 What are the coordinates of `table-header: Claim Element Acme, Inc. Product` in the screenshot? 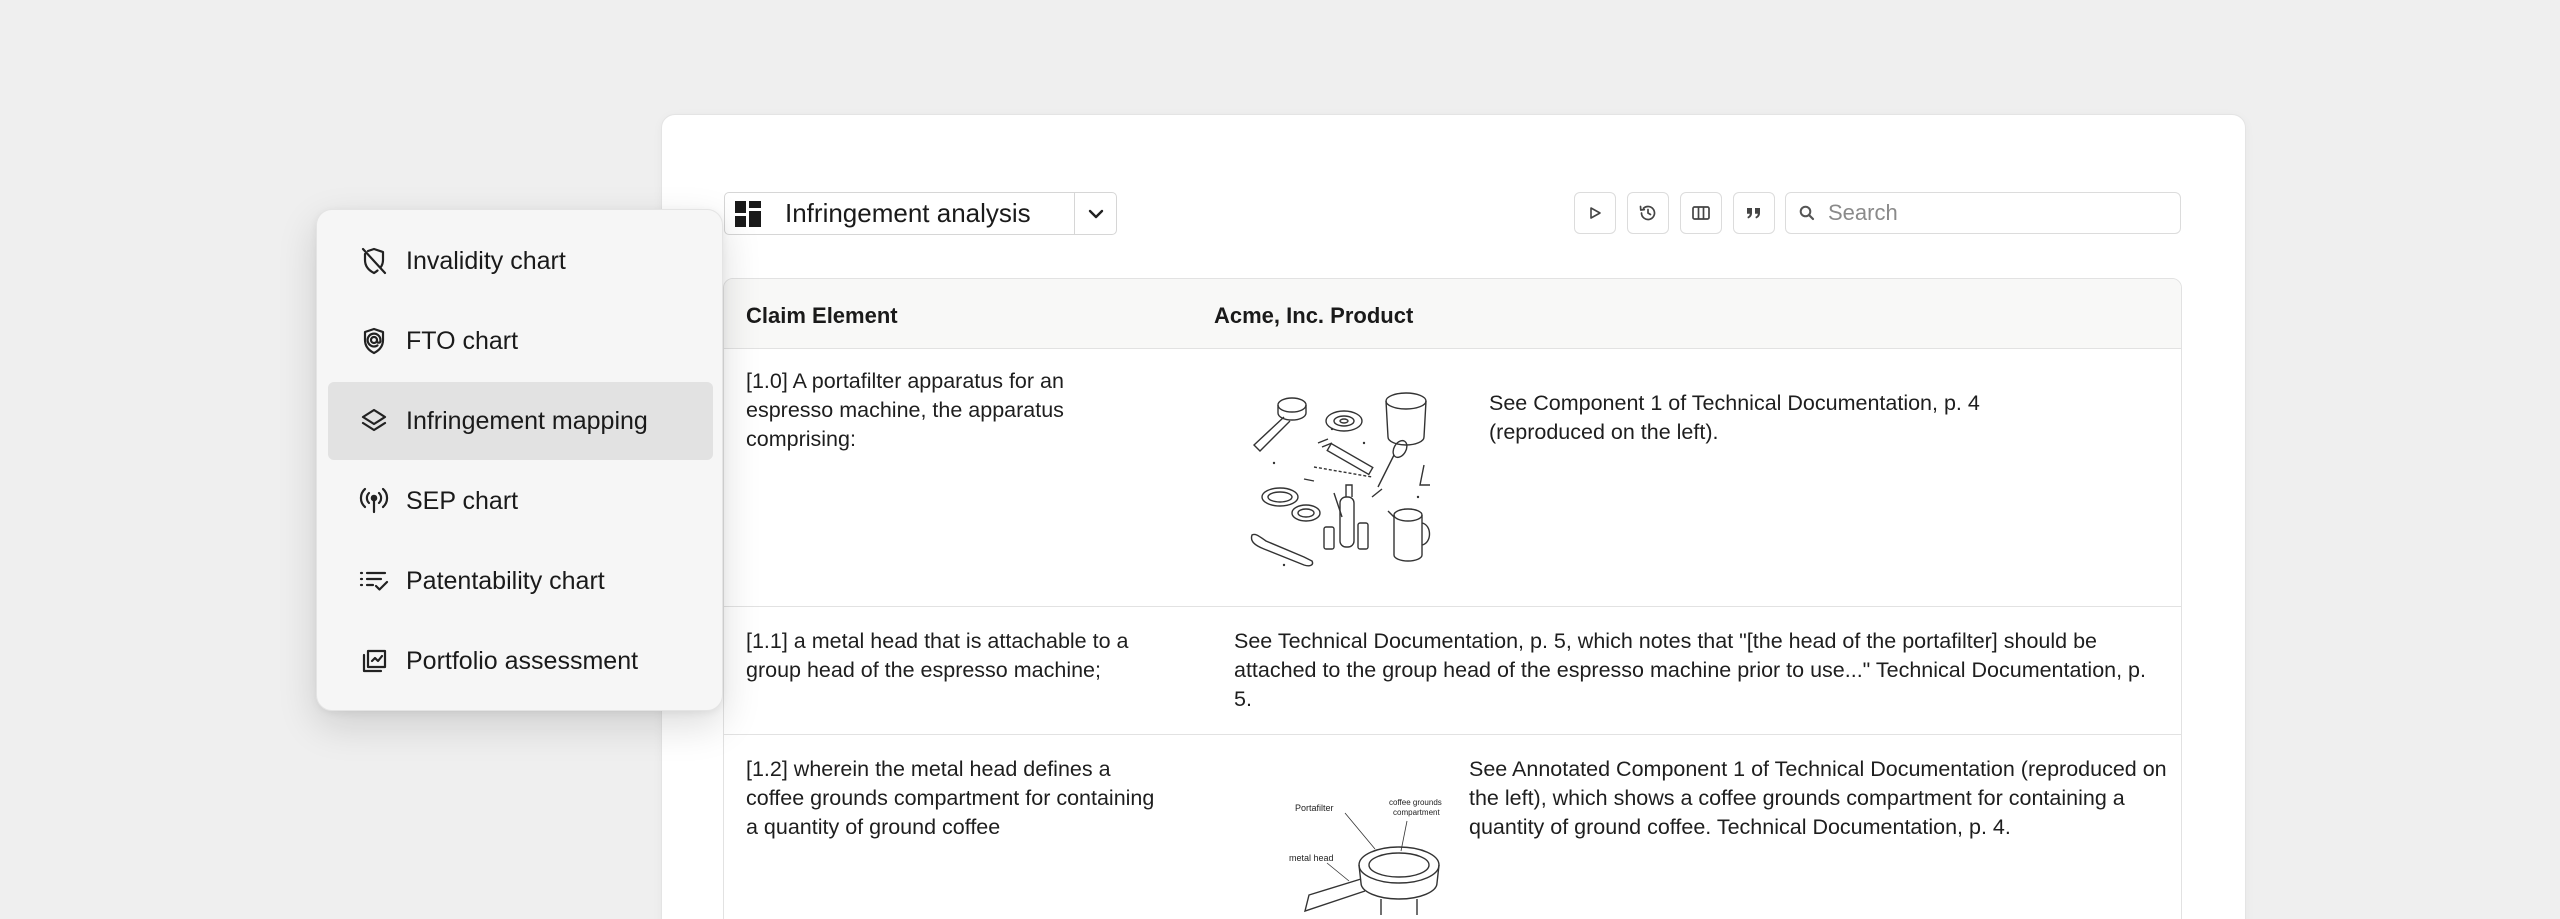 It's located at (1452, 314).